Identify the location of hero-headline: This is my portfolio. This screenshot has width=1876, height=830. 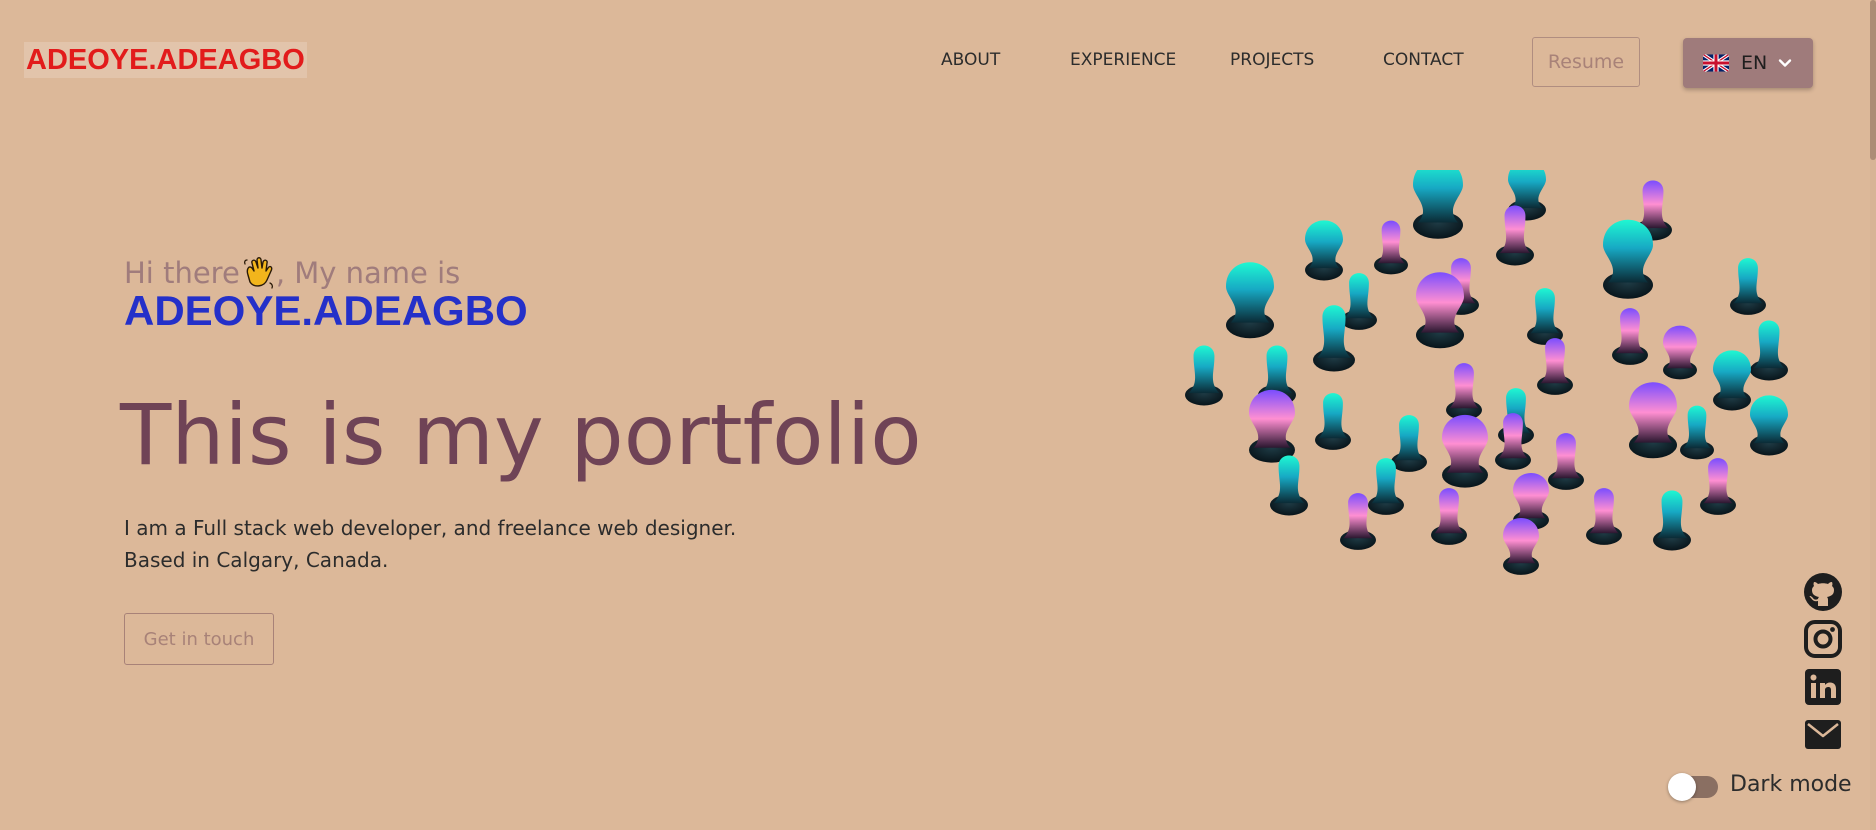
(521, 435).